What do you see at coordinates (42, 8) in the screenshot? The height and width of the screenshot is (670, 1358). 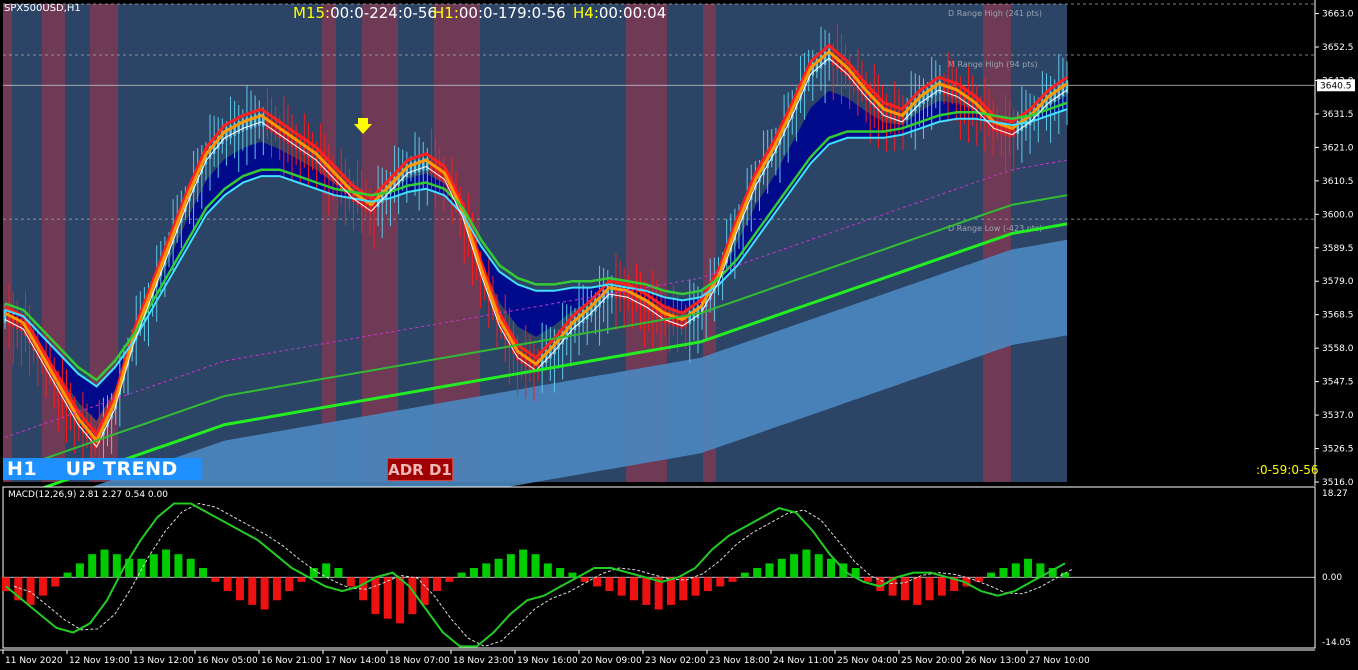 I see `symbol-label: SPX500USD,H1` at bounding box center [42, 8].